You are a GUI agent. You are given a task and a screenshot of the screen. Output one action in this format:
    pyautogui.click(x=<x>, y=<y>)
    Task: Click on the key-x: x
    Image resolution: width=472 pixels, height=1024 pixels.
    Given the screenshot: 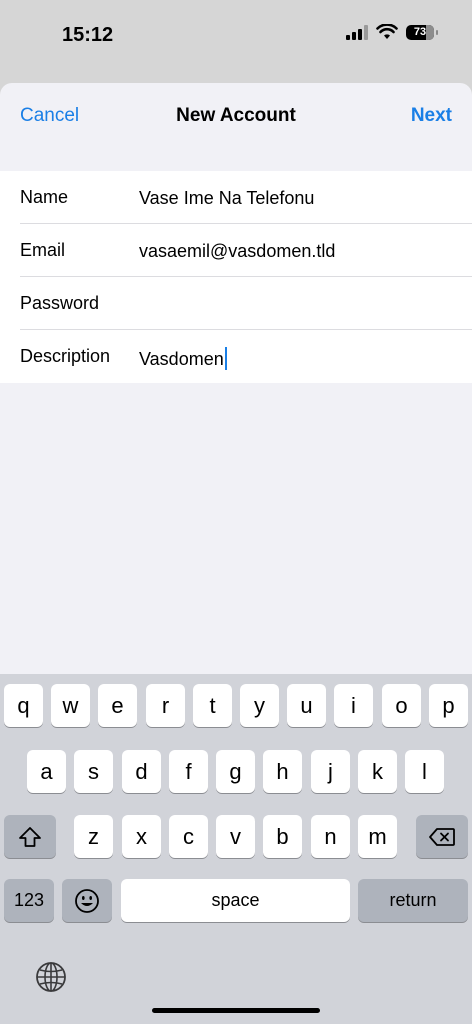 What is the action you would take?
    pyautogui.click(x=141, y=836)
    